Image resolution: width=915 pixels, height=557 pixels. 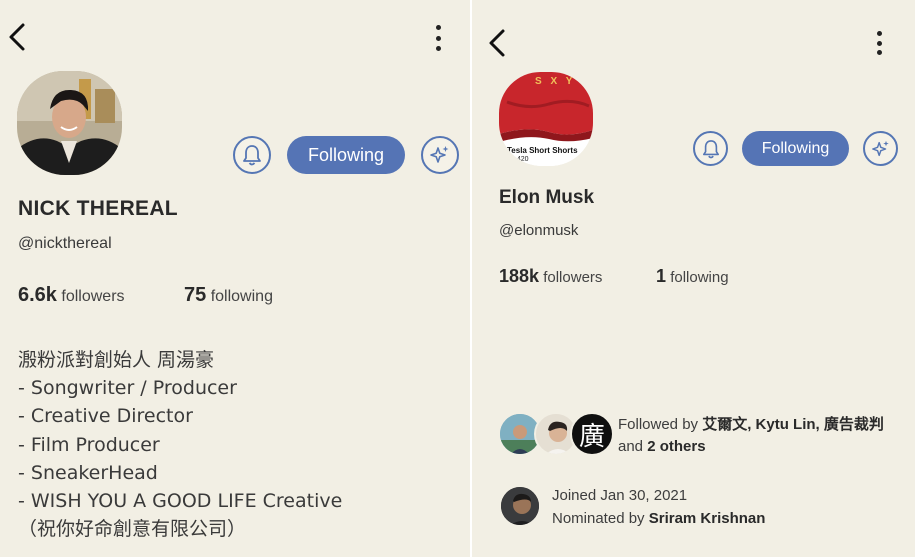 I want to click on shirt-text: S X Y, so click(x=555, y=81).